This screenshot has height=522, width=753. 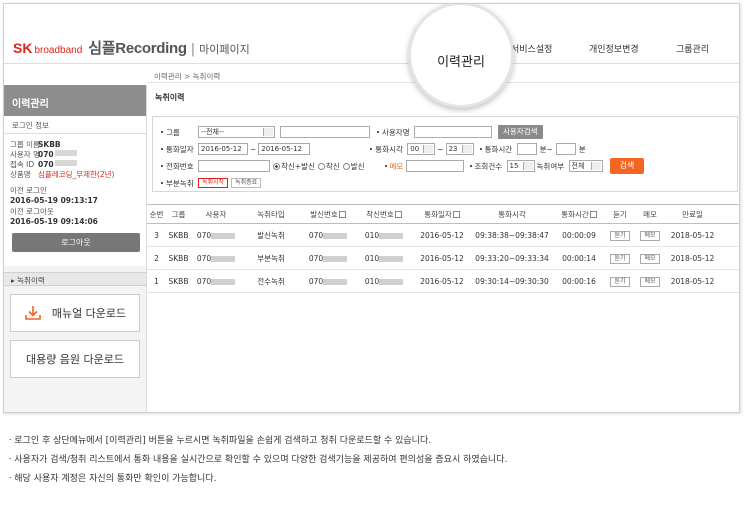 I want to click on partial-end-button: 녹취종료, so click(x=246, y=183).